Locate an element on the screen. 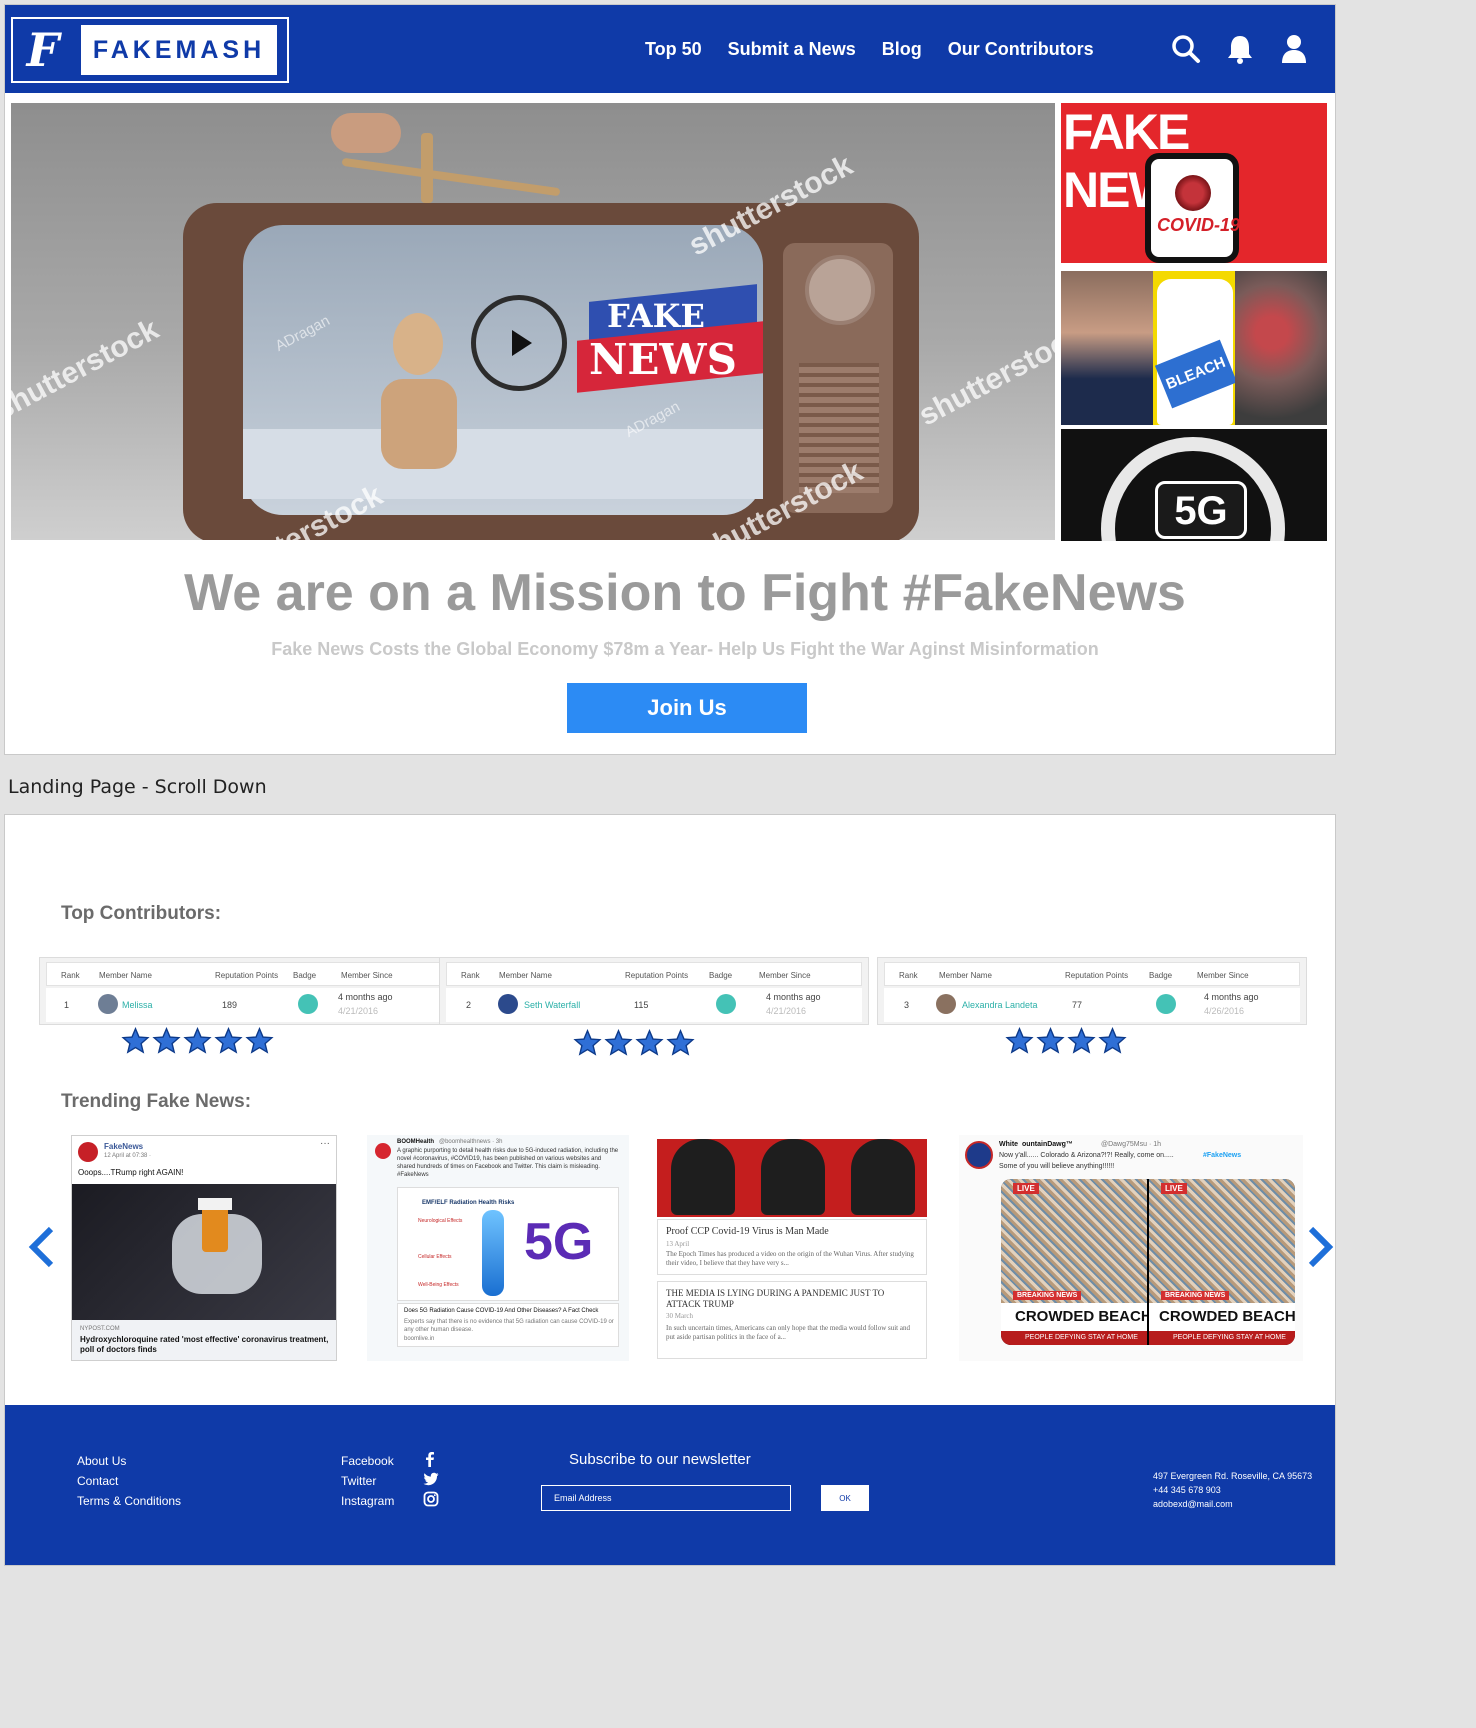 This screenshot has width=1476, height=1728. join-us-button: Join Us is located at coordinates (687, 708).